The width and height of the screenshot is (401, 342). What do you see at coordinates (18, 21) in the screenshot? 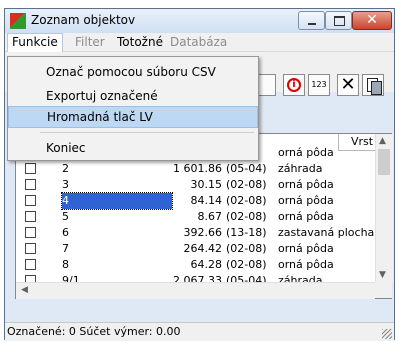
I see `app-icon` at bounding box center [18, 21].